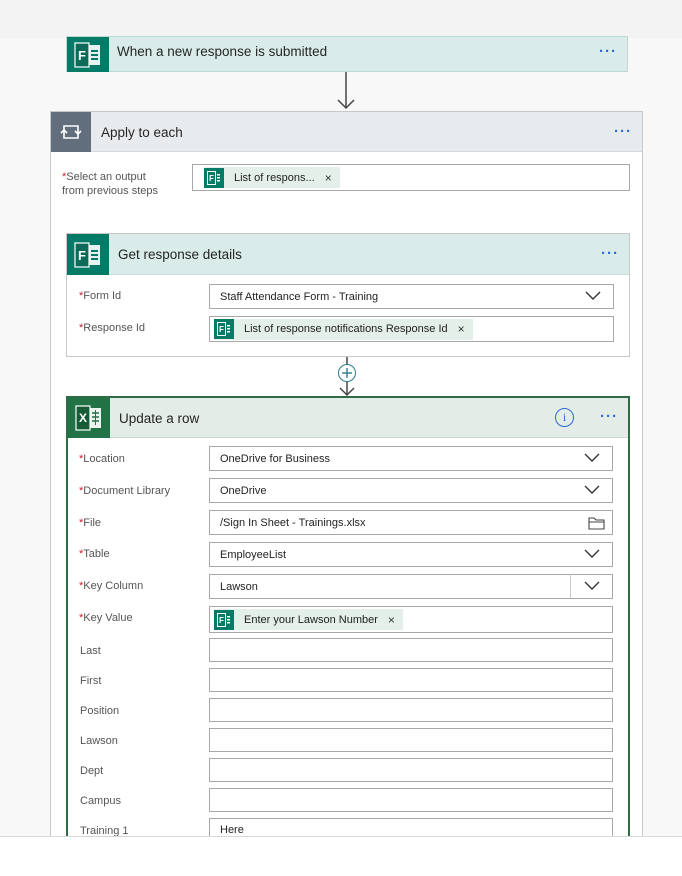 The width and height of the screenshot is (682, 876). I want to click on flow-arrow, so click(346, 91).